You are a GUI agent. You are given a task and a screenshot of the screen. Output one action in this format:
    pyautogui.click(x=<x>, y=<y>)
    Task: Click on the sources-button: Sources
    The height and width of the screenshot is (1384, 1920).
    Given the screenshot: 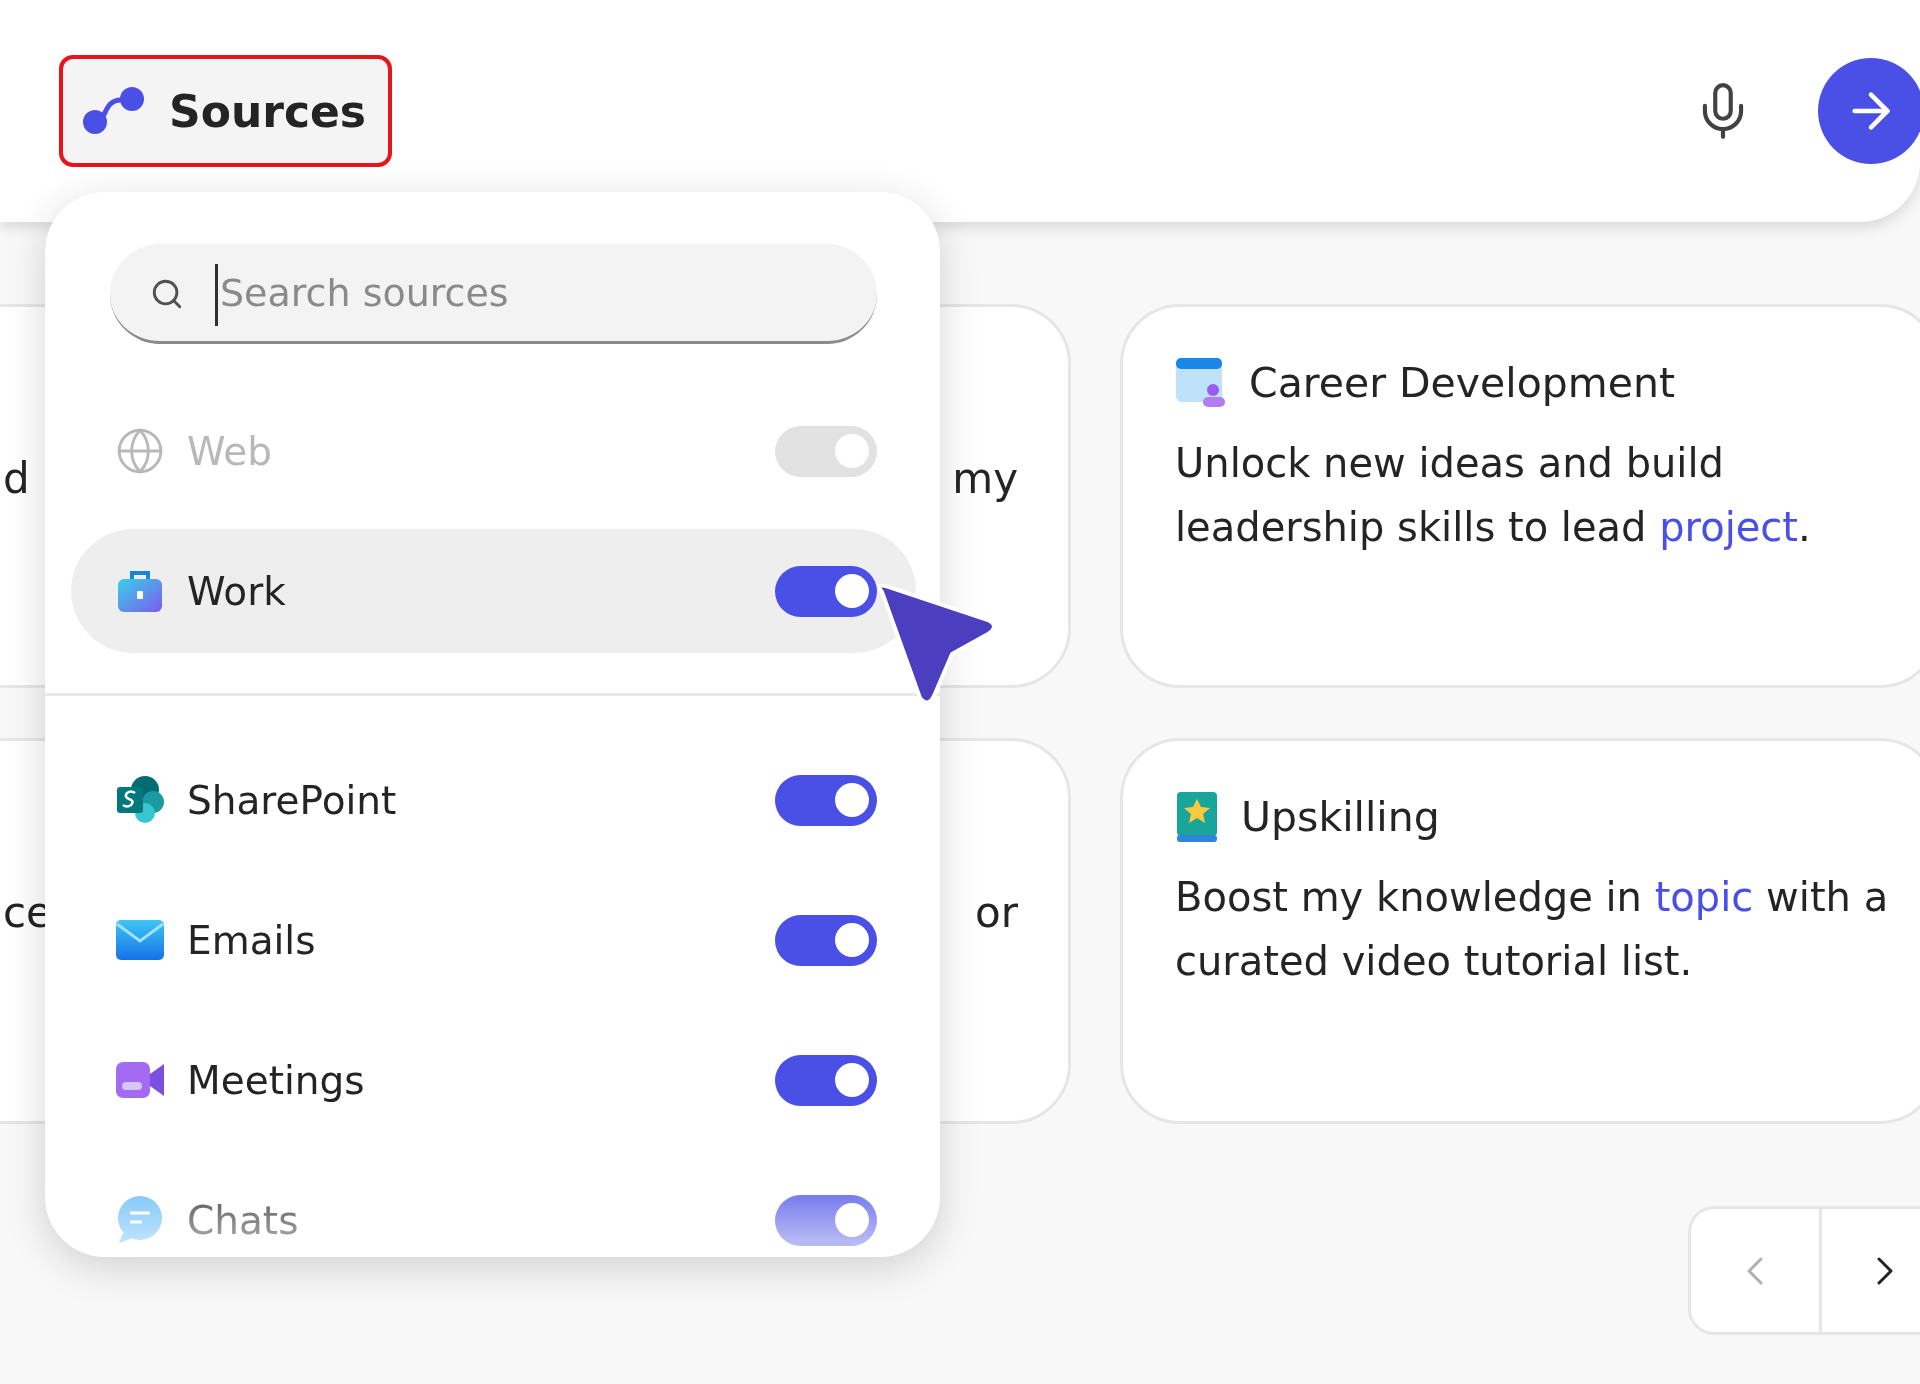 What is the action you would take?
    pyautogui.click(x=226, y=111)
    